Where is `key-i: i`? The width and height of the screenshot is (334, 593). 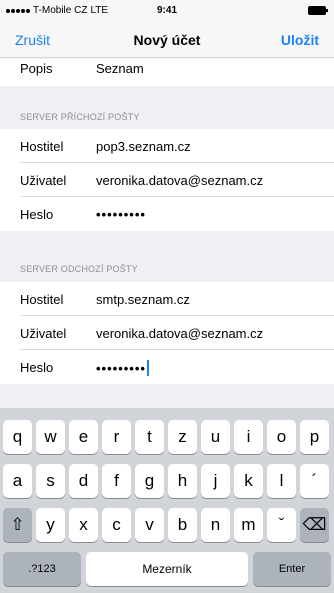
key-i: i is located at coordinates (248, 437).